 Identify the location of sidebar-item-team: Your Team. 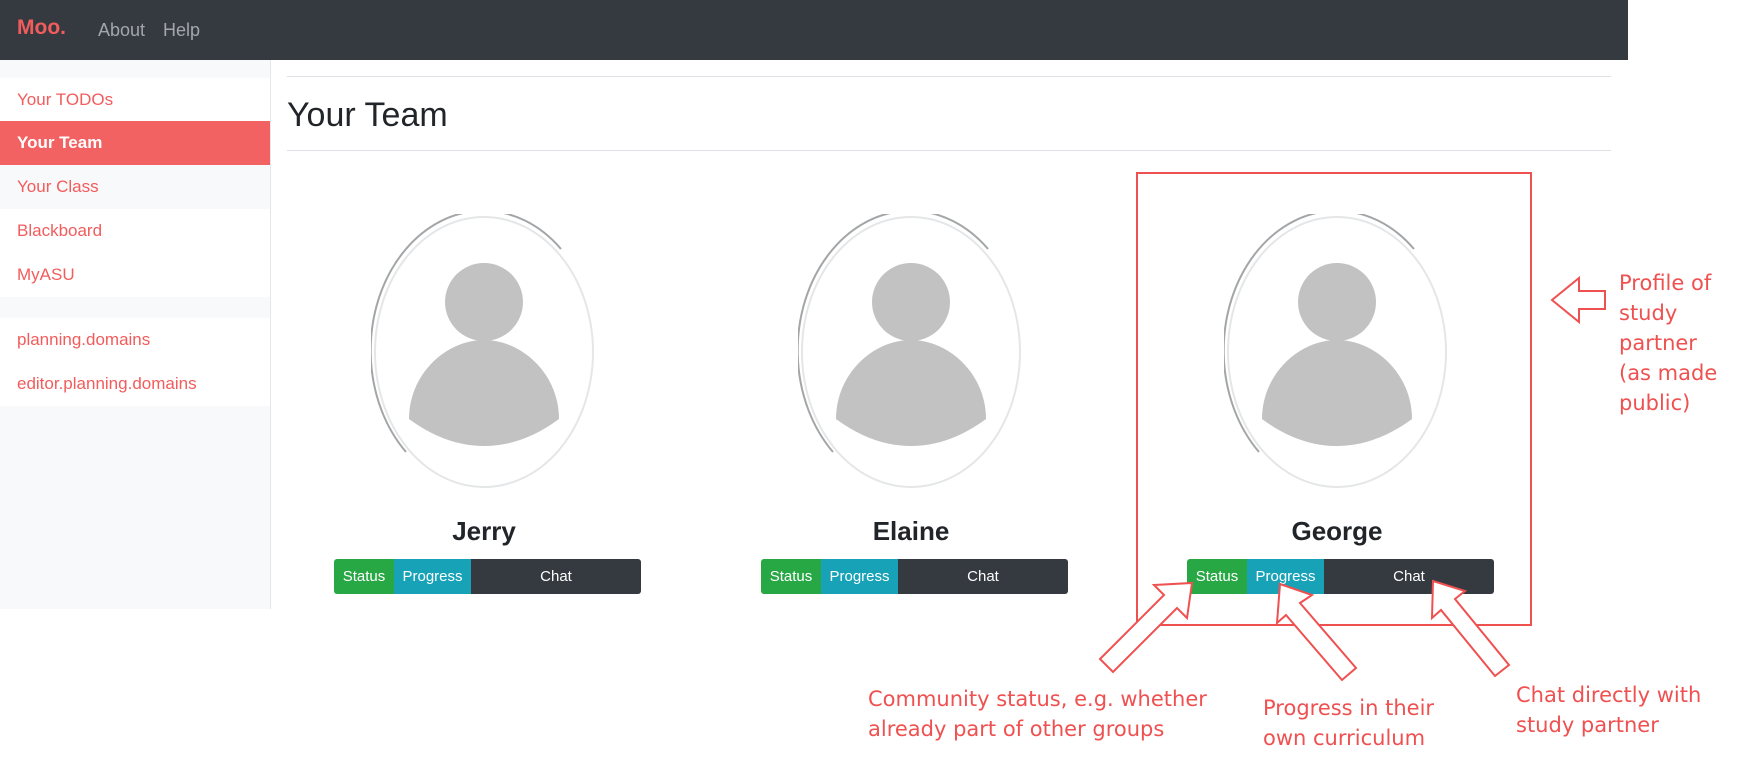
(135, 143).